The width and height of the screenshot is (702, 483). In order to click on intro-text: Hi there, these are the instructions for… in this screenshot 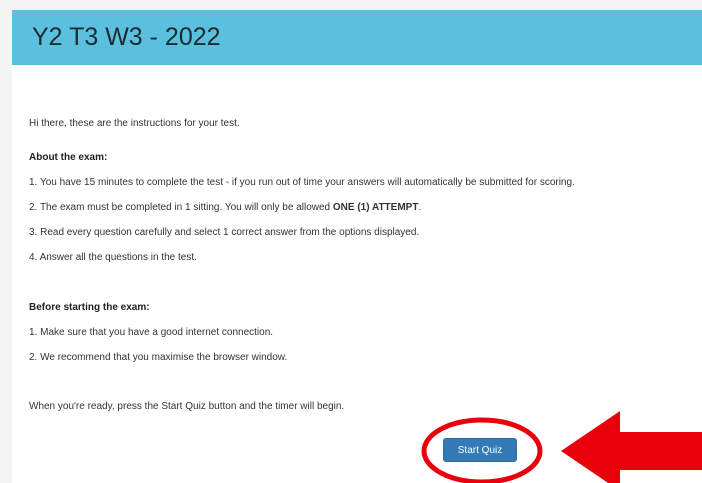, I will do `click(134, 123)`.